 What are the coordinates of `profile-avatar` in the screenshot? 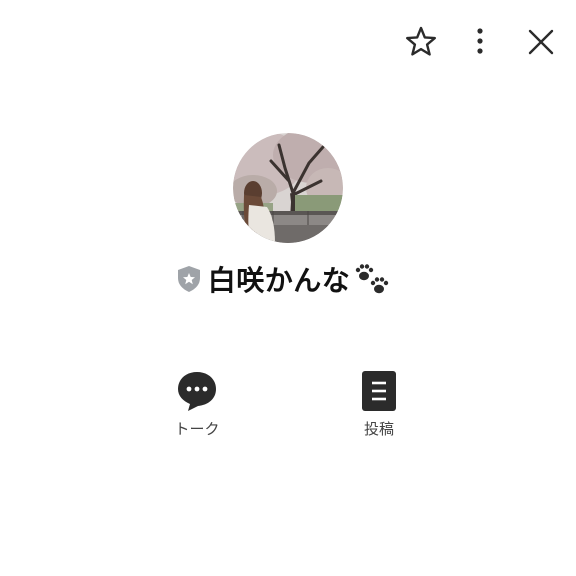 It's located at (288, 188).